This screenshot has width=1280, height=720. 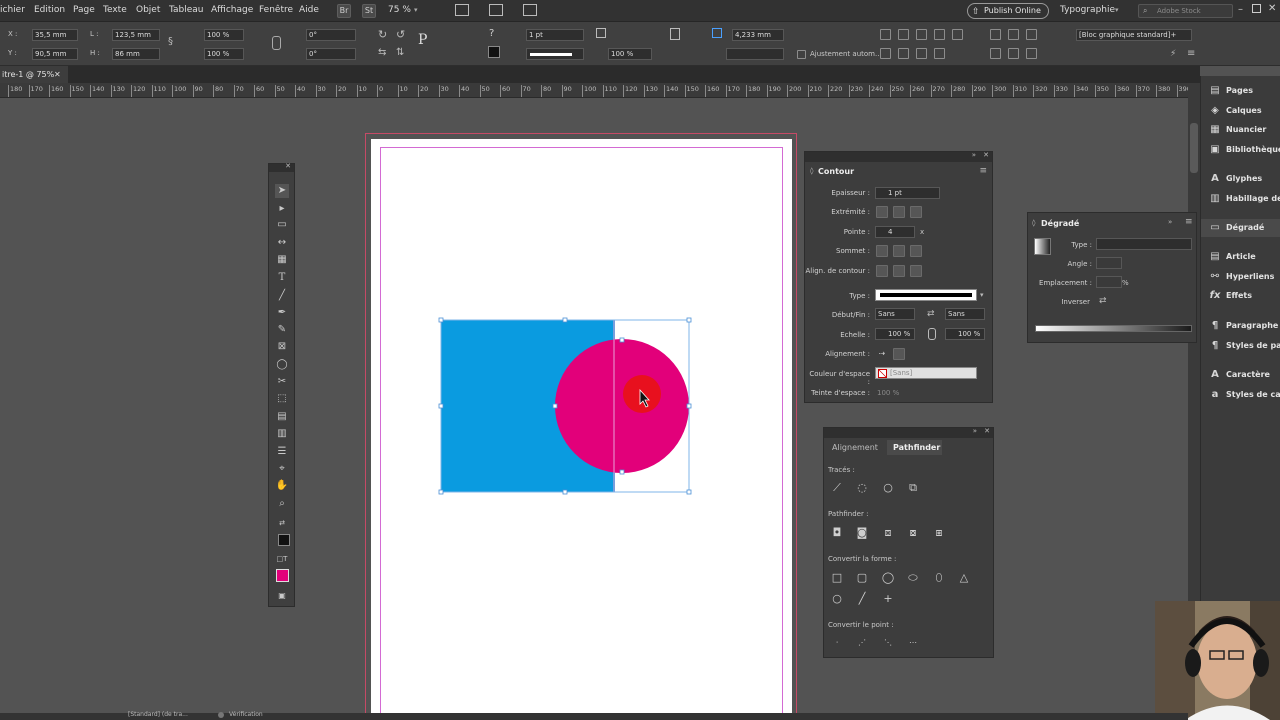 I want to click on pencil-tool-icon: ✎, so click(x=282, y=330).